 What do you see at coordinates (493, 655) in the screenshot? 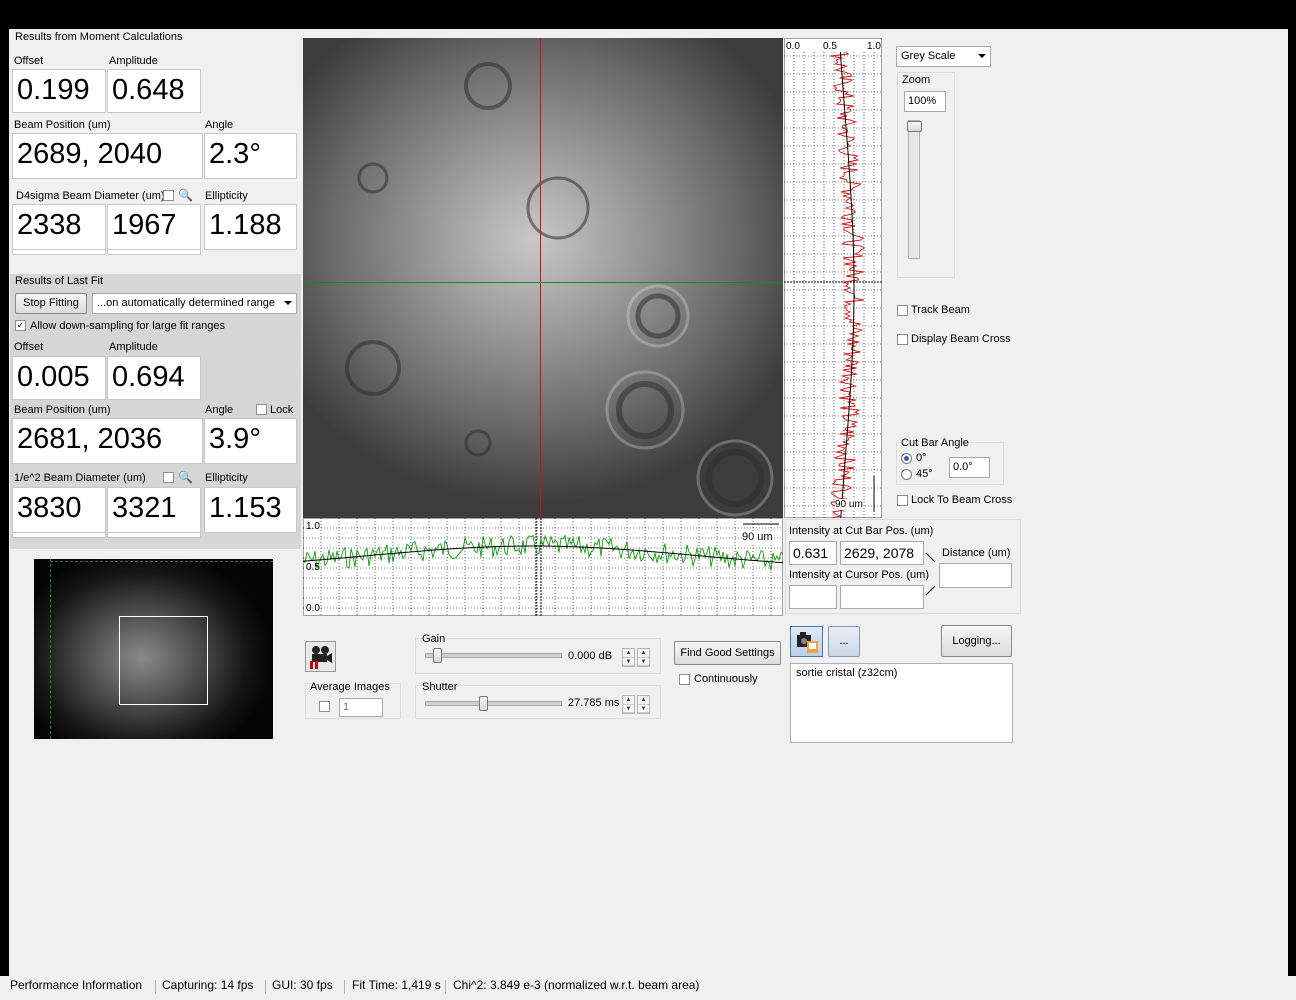
I see `gain-slider-track` at bounding box center [493, 655].